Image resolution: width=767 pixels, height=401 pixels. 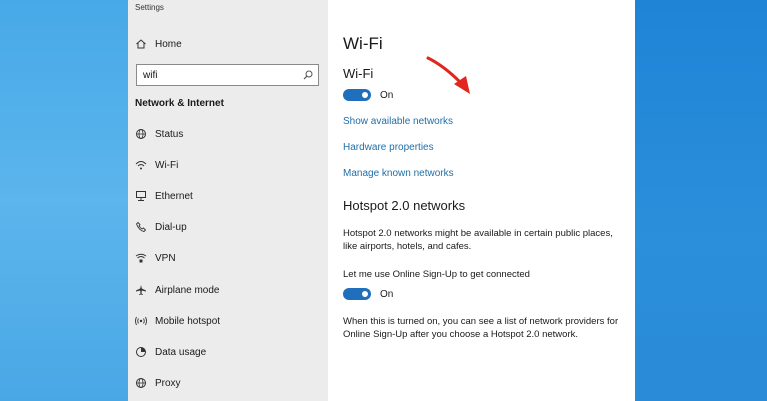 What do you see at coordinates (168, 44) in the screenshot?
I see `sidebar-item-label: Home` at bounding box center [168, 44].